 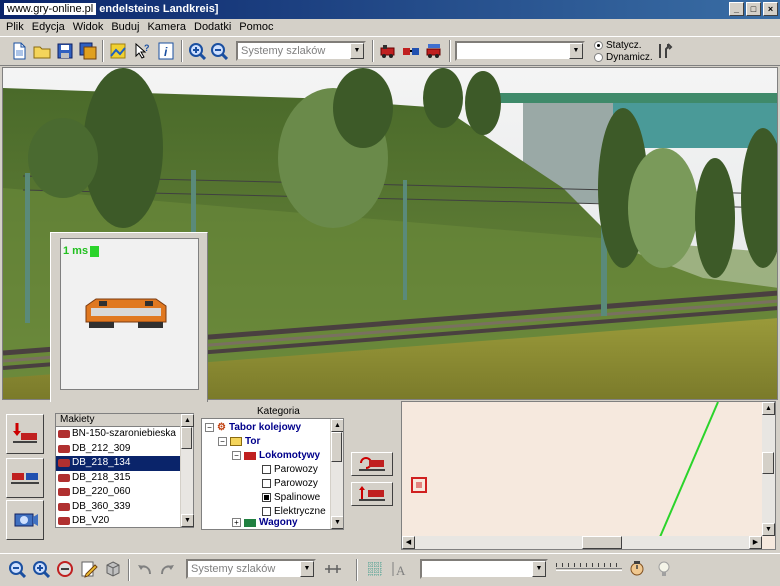 What do you see at coordinates (166, 51) in the screenshot?
I see `info-icon: i` at bounding box center [166, 51].